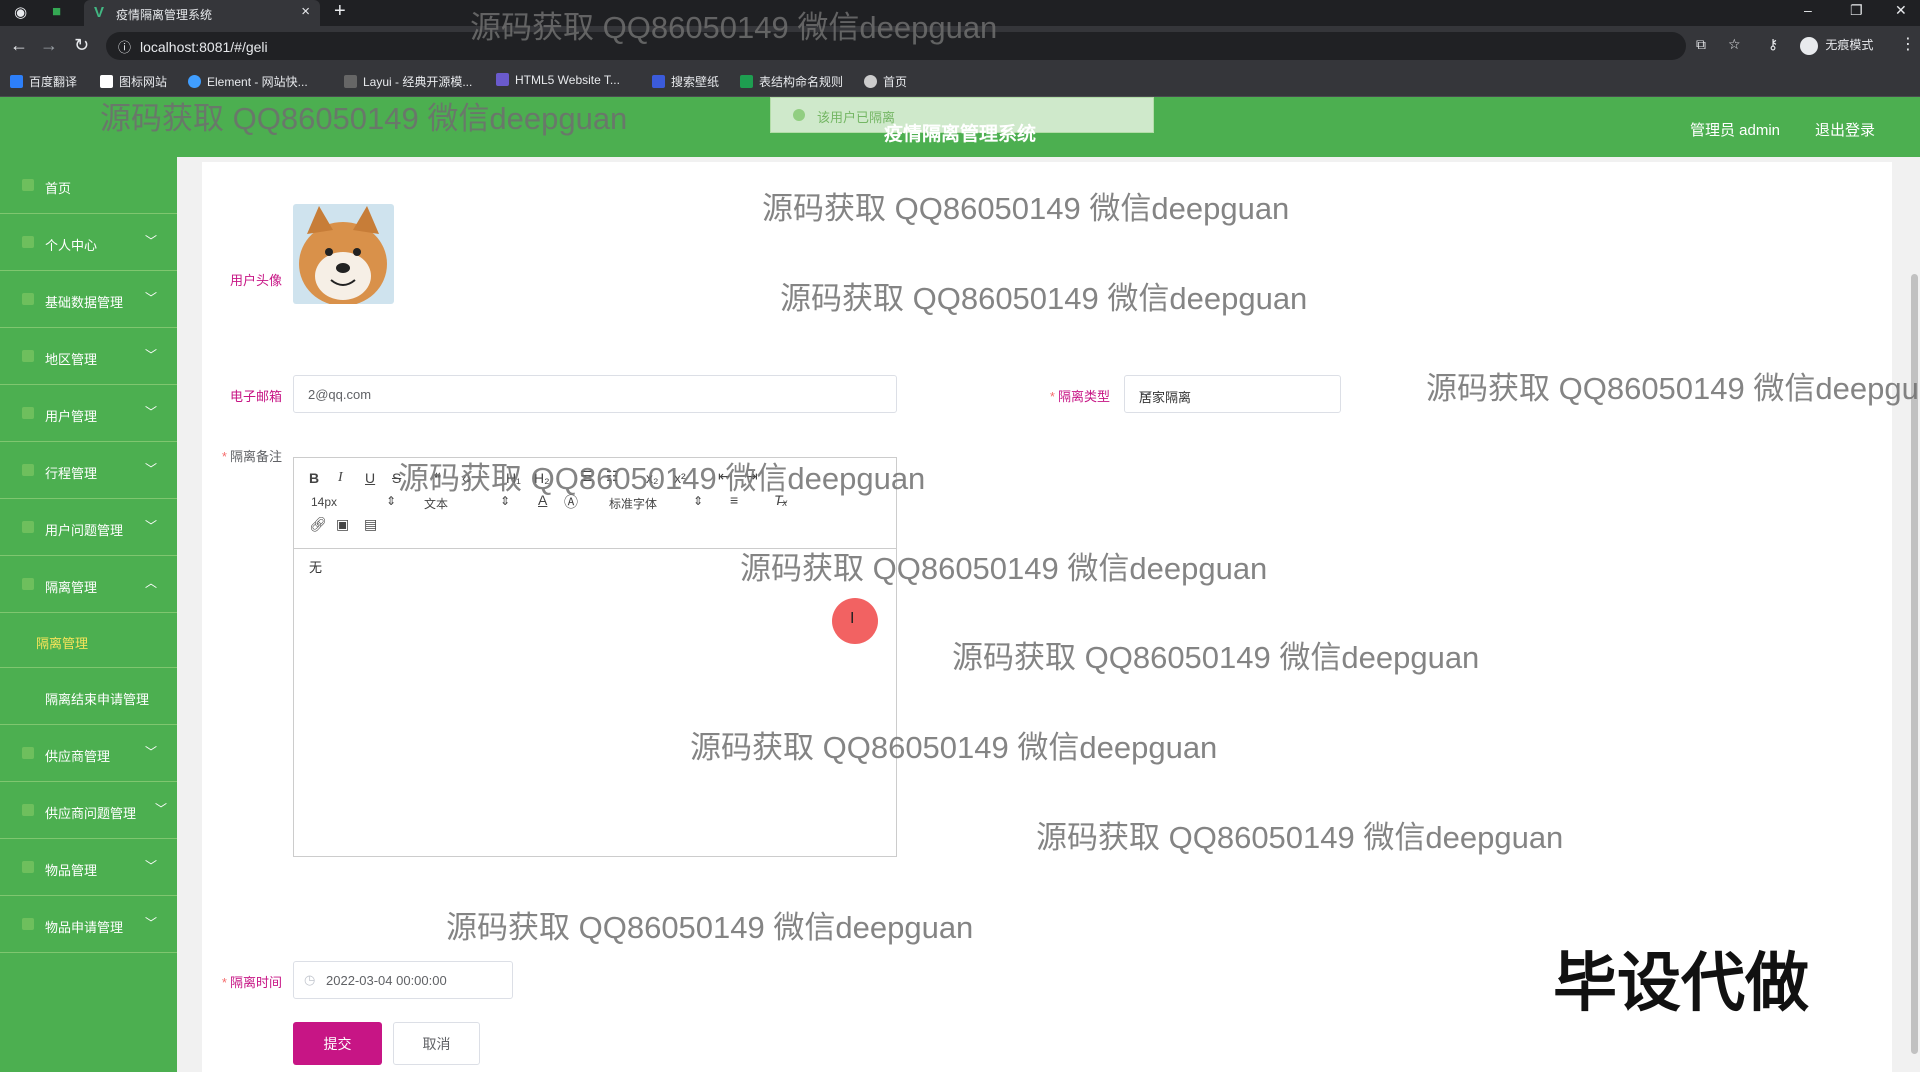 This screenshot has width=1920, height=1077. What do you see at coordinates (20, 12) in the screenshot?
I see `browser-menu-icon: ◉` at bounding box center [20, 12].